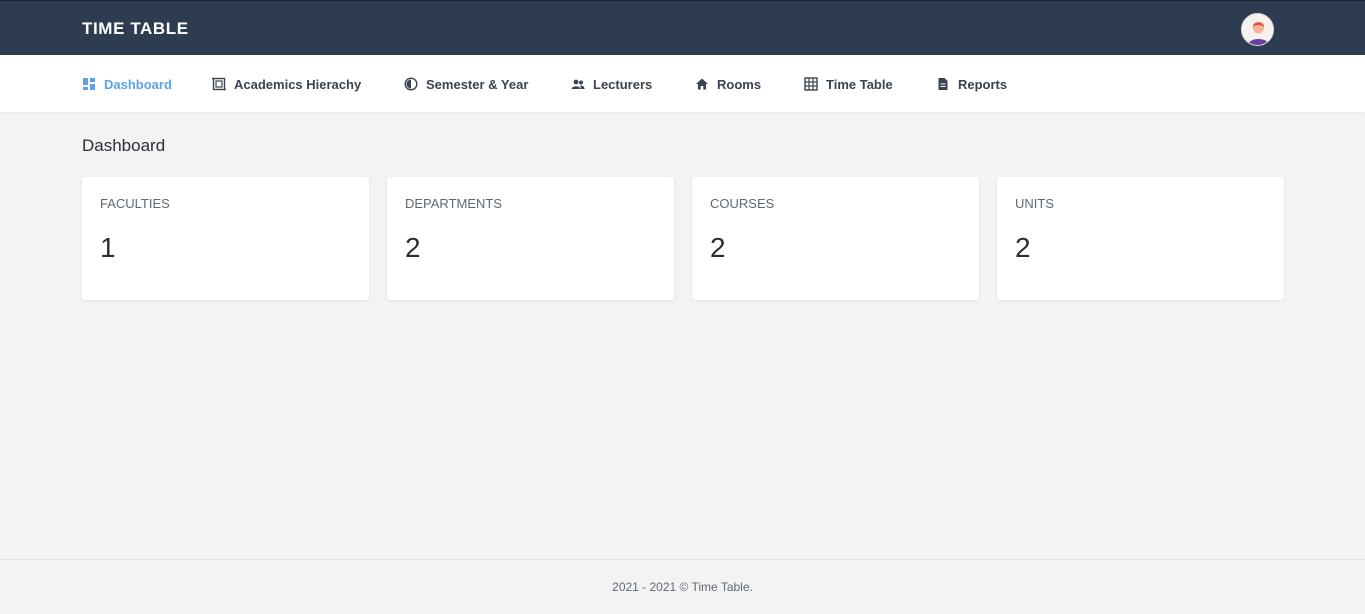 This screenshot has height=614, width=1365. I want to click on grid-icon, so click(811, 84).